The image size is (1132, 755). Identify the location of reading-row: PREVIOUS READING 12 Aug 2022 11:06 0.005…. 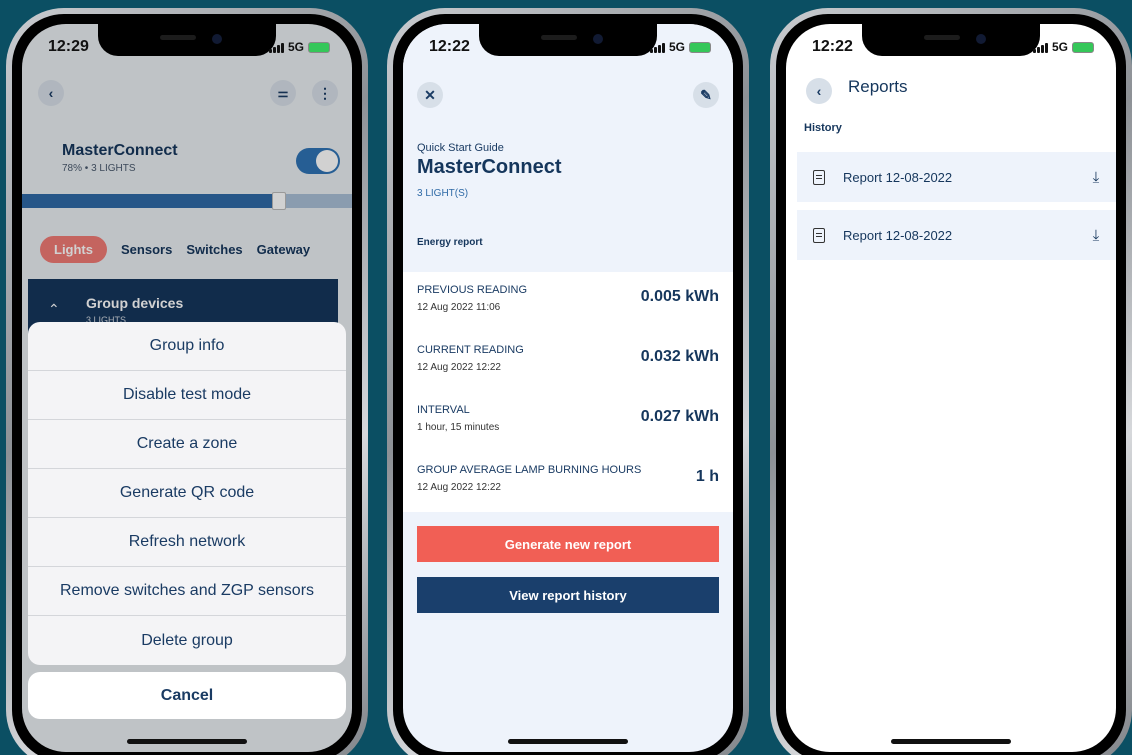
(568, 312).